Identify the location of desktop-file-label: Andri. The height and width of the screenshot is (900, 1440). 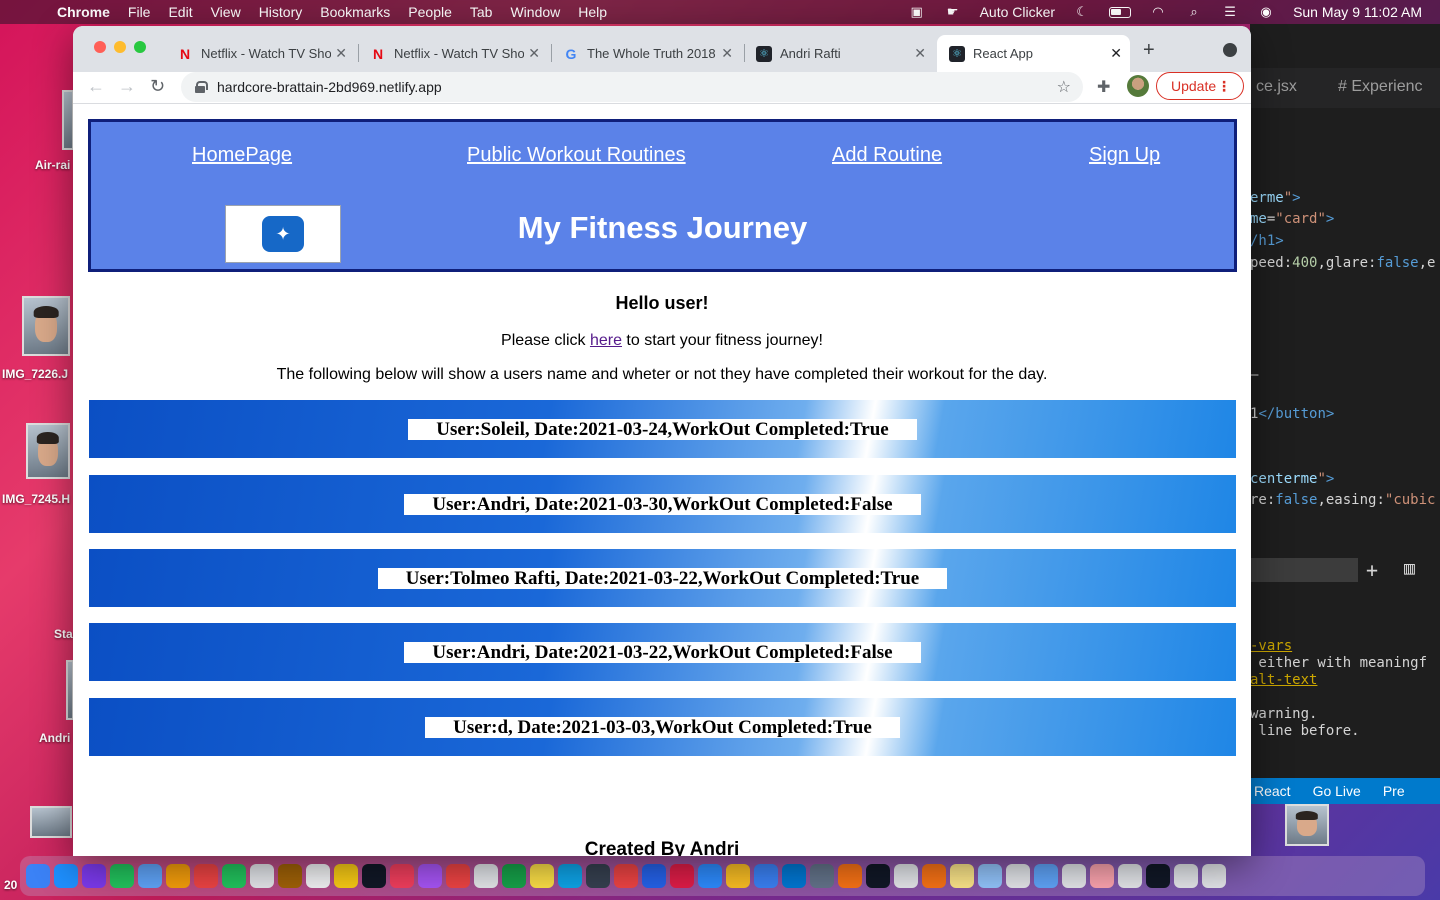
(54, 738).